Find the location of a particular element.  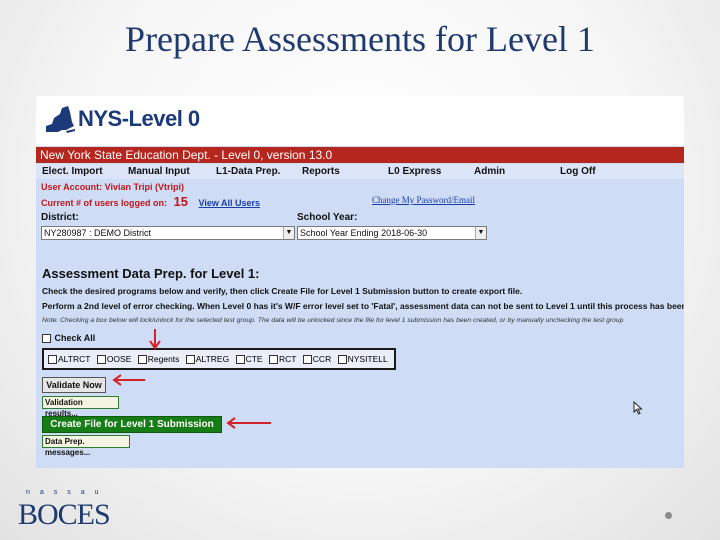

check-all-label: Check All is located at coordinates (75, 338).